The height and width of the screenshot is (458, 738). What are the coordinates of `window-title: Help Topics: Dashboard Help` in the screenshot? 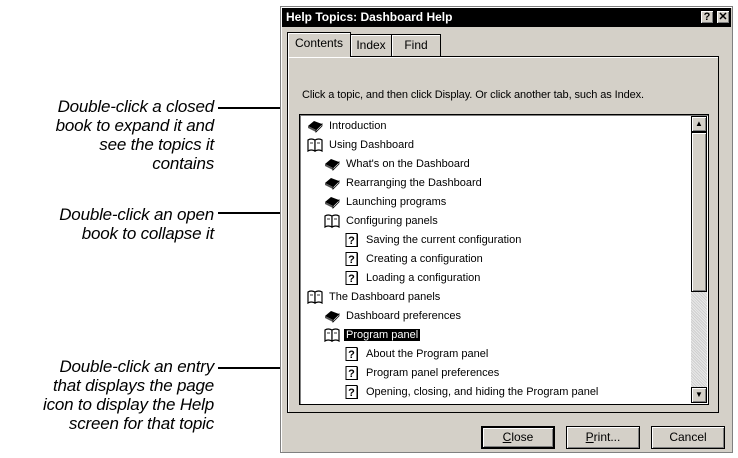 It's located at (369, 17).